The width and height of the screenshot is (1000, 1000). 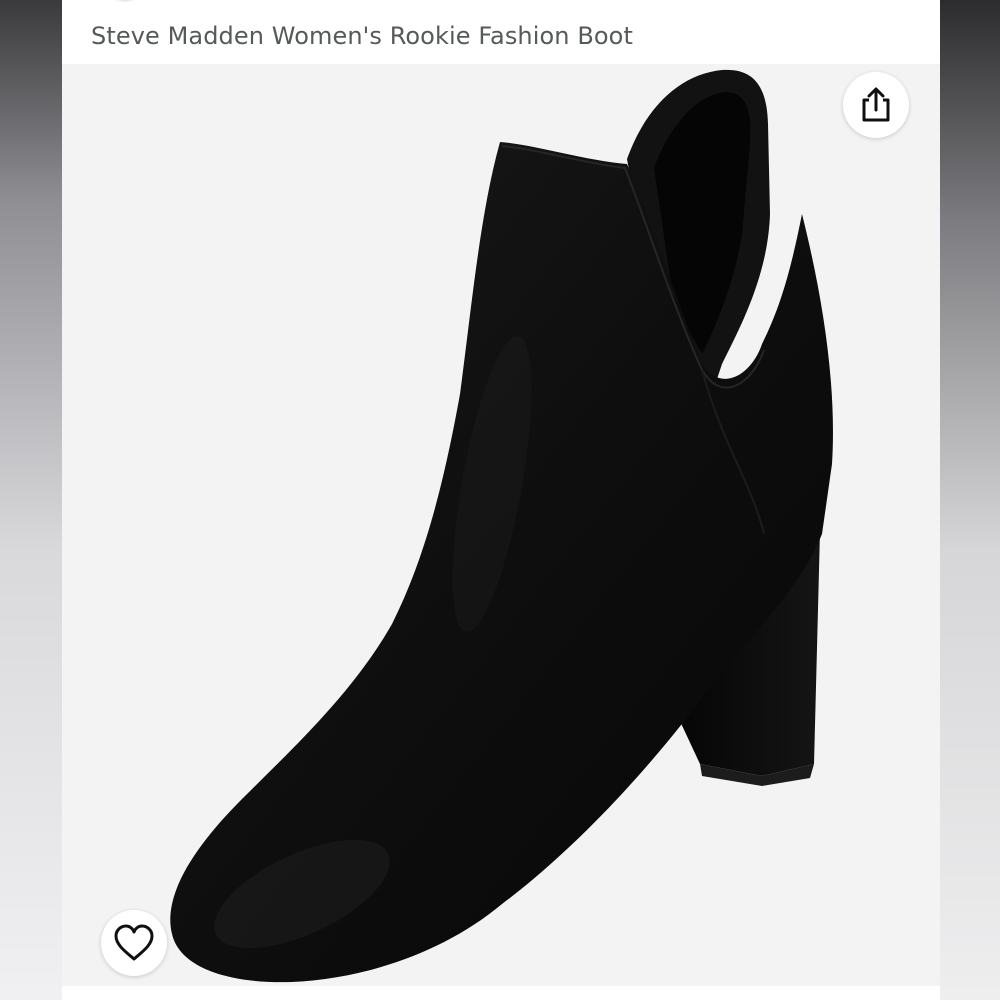 I want to click on heart-outline-icon, so click(x=134, y=943).